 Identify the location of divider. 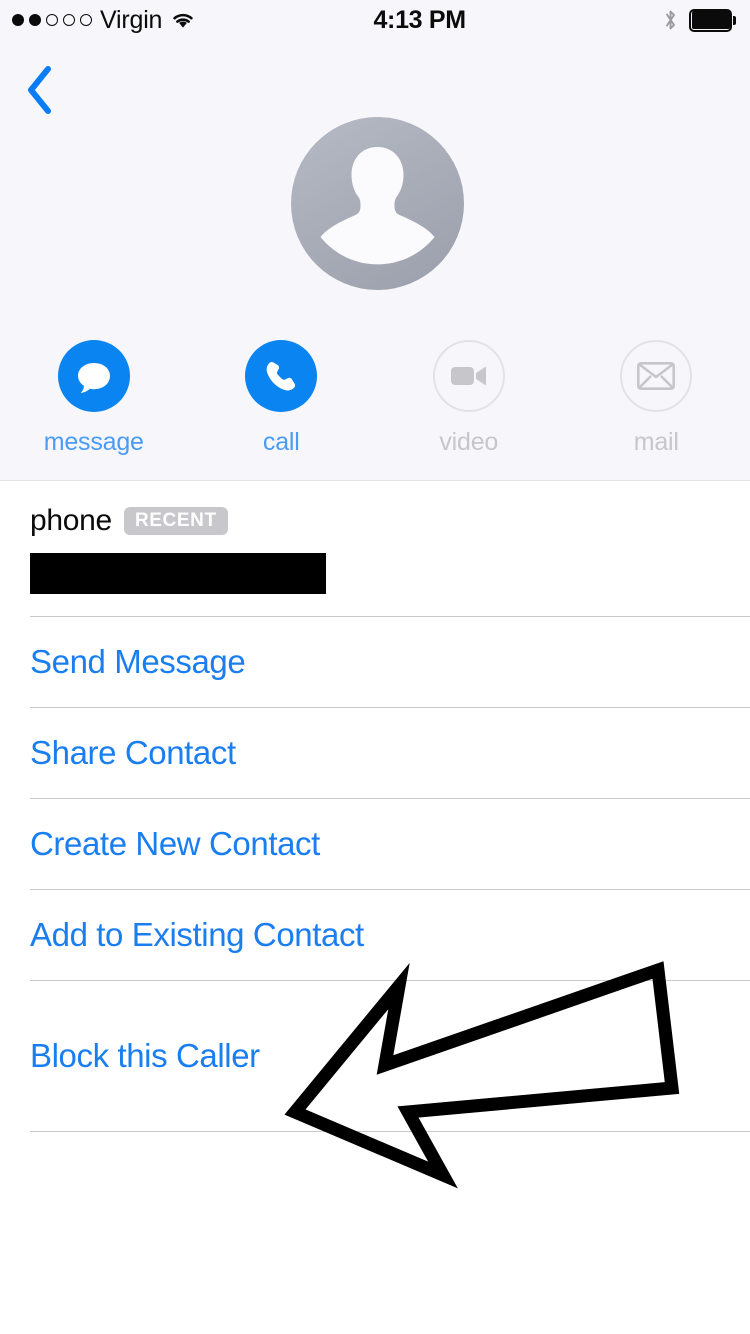
(390, 1131).